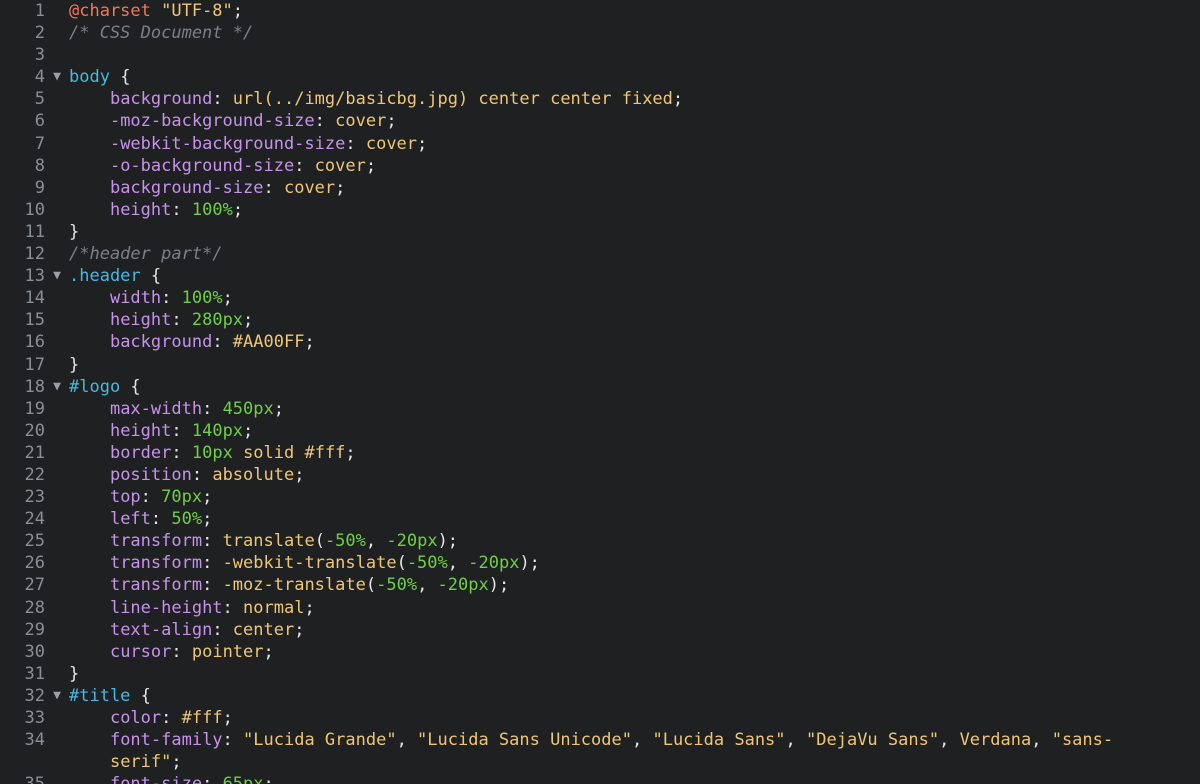 Image resolution: width=1200 pixels, height=784 pixels. Describe the element at coordinates (600, 188) in the screenshot. I see `code-line: 9 background-size: cover;` at that location.